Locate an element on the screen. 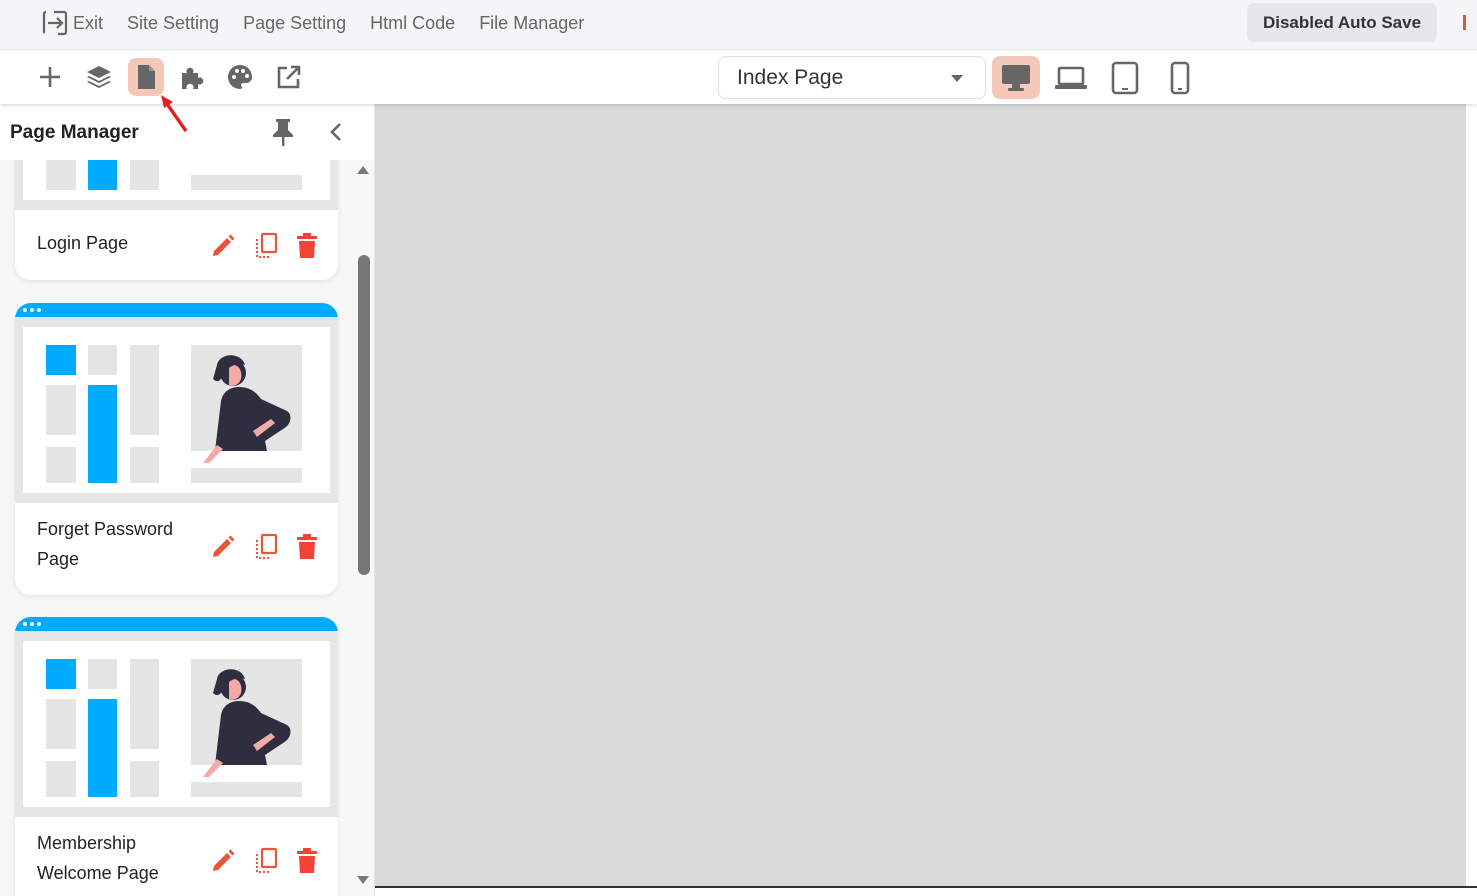 Image resolution: width=1477 pixels, height=896 pixels. desktop-icon is located at coordinates (1016, 77).